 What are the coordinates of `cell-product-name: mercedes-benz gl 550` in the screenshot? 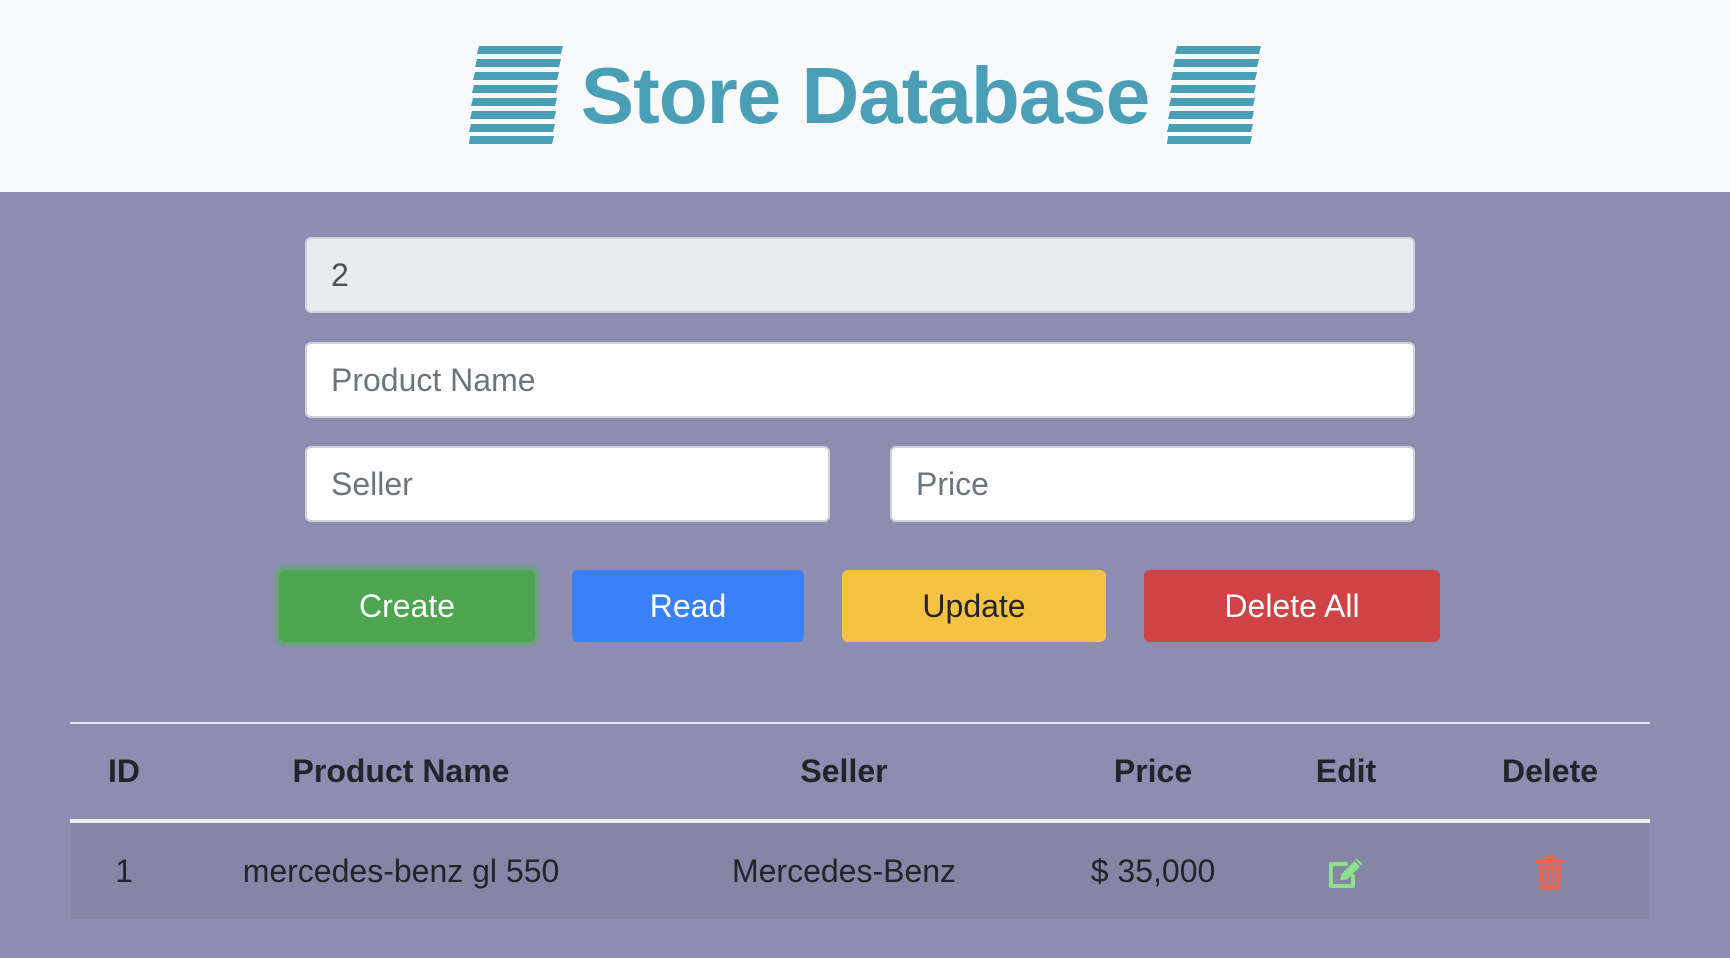 It's located at (401, 870).